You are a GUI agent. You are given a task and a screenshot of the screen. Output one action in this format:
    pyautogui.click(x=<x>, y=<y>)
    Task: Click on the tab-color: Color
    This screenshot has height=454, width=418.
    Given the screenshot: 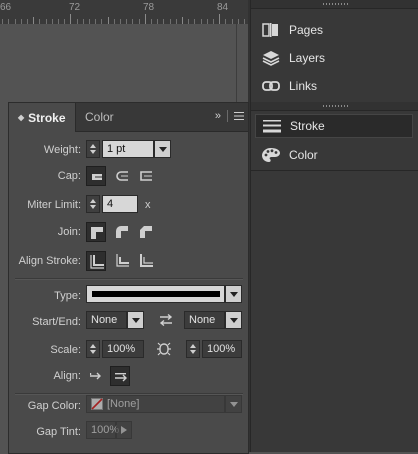 What is the action you would take?
    pyautogui.click(x=104, y=117)
    